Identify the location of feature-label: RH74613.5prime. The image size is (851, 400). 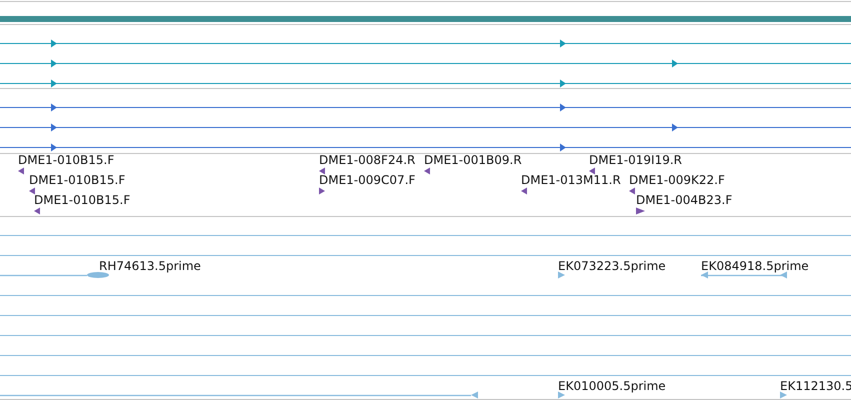
(150, 266).